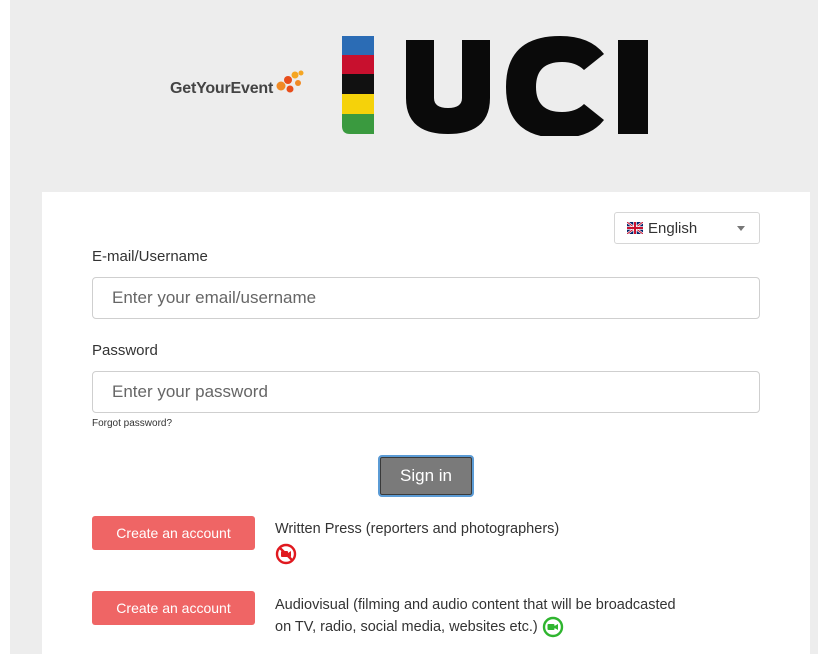 The image size is (818, 654). What do you see at coordinates (741, 228) in the screenshot?
I see `chevron-down-icon` at bounding box center [741, 228].